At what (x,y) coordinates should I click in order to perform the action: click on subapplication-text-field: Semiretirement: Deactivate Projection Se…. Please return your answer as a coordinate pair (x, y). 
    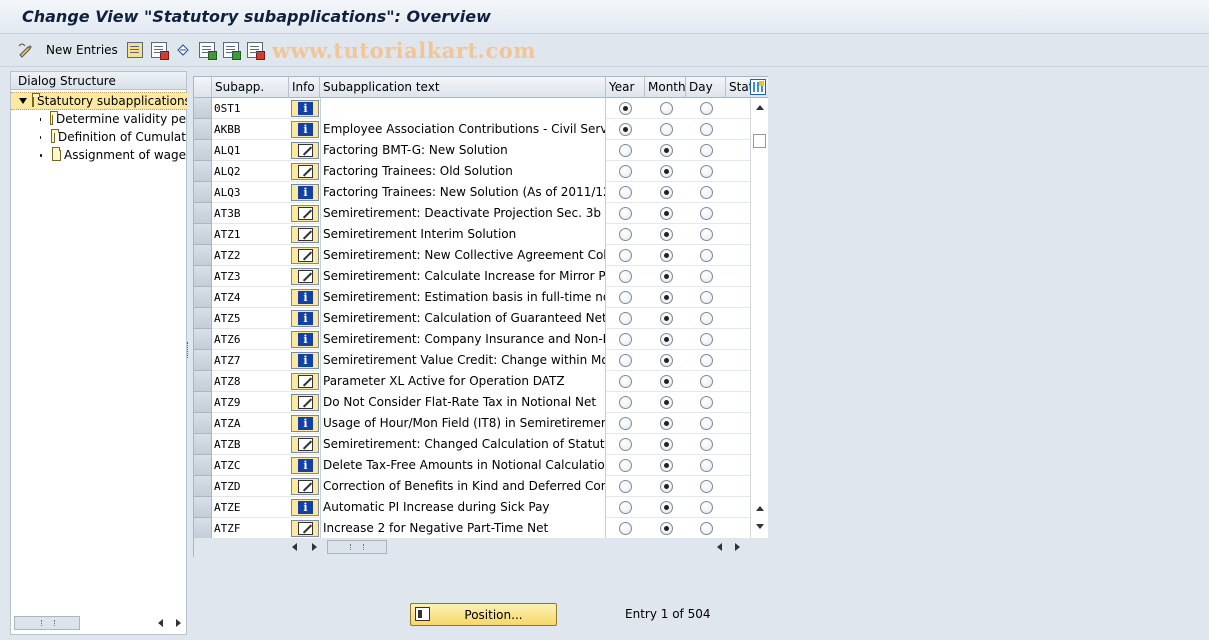
    Looking at the image, I should click on (463, 213).